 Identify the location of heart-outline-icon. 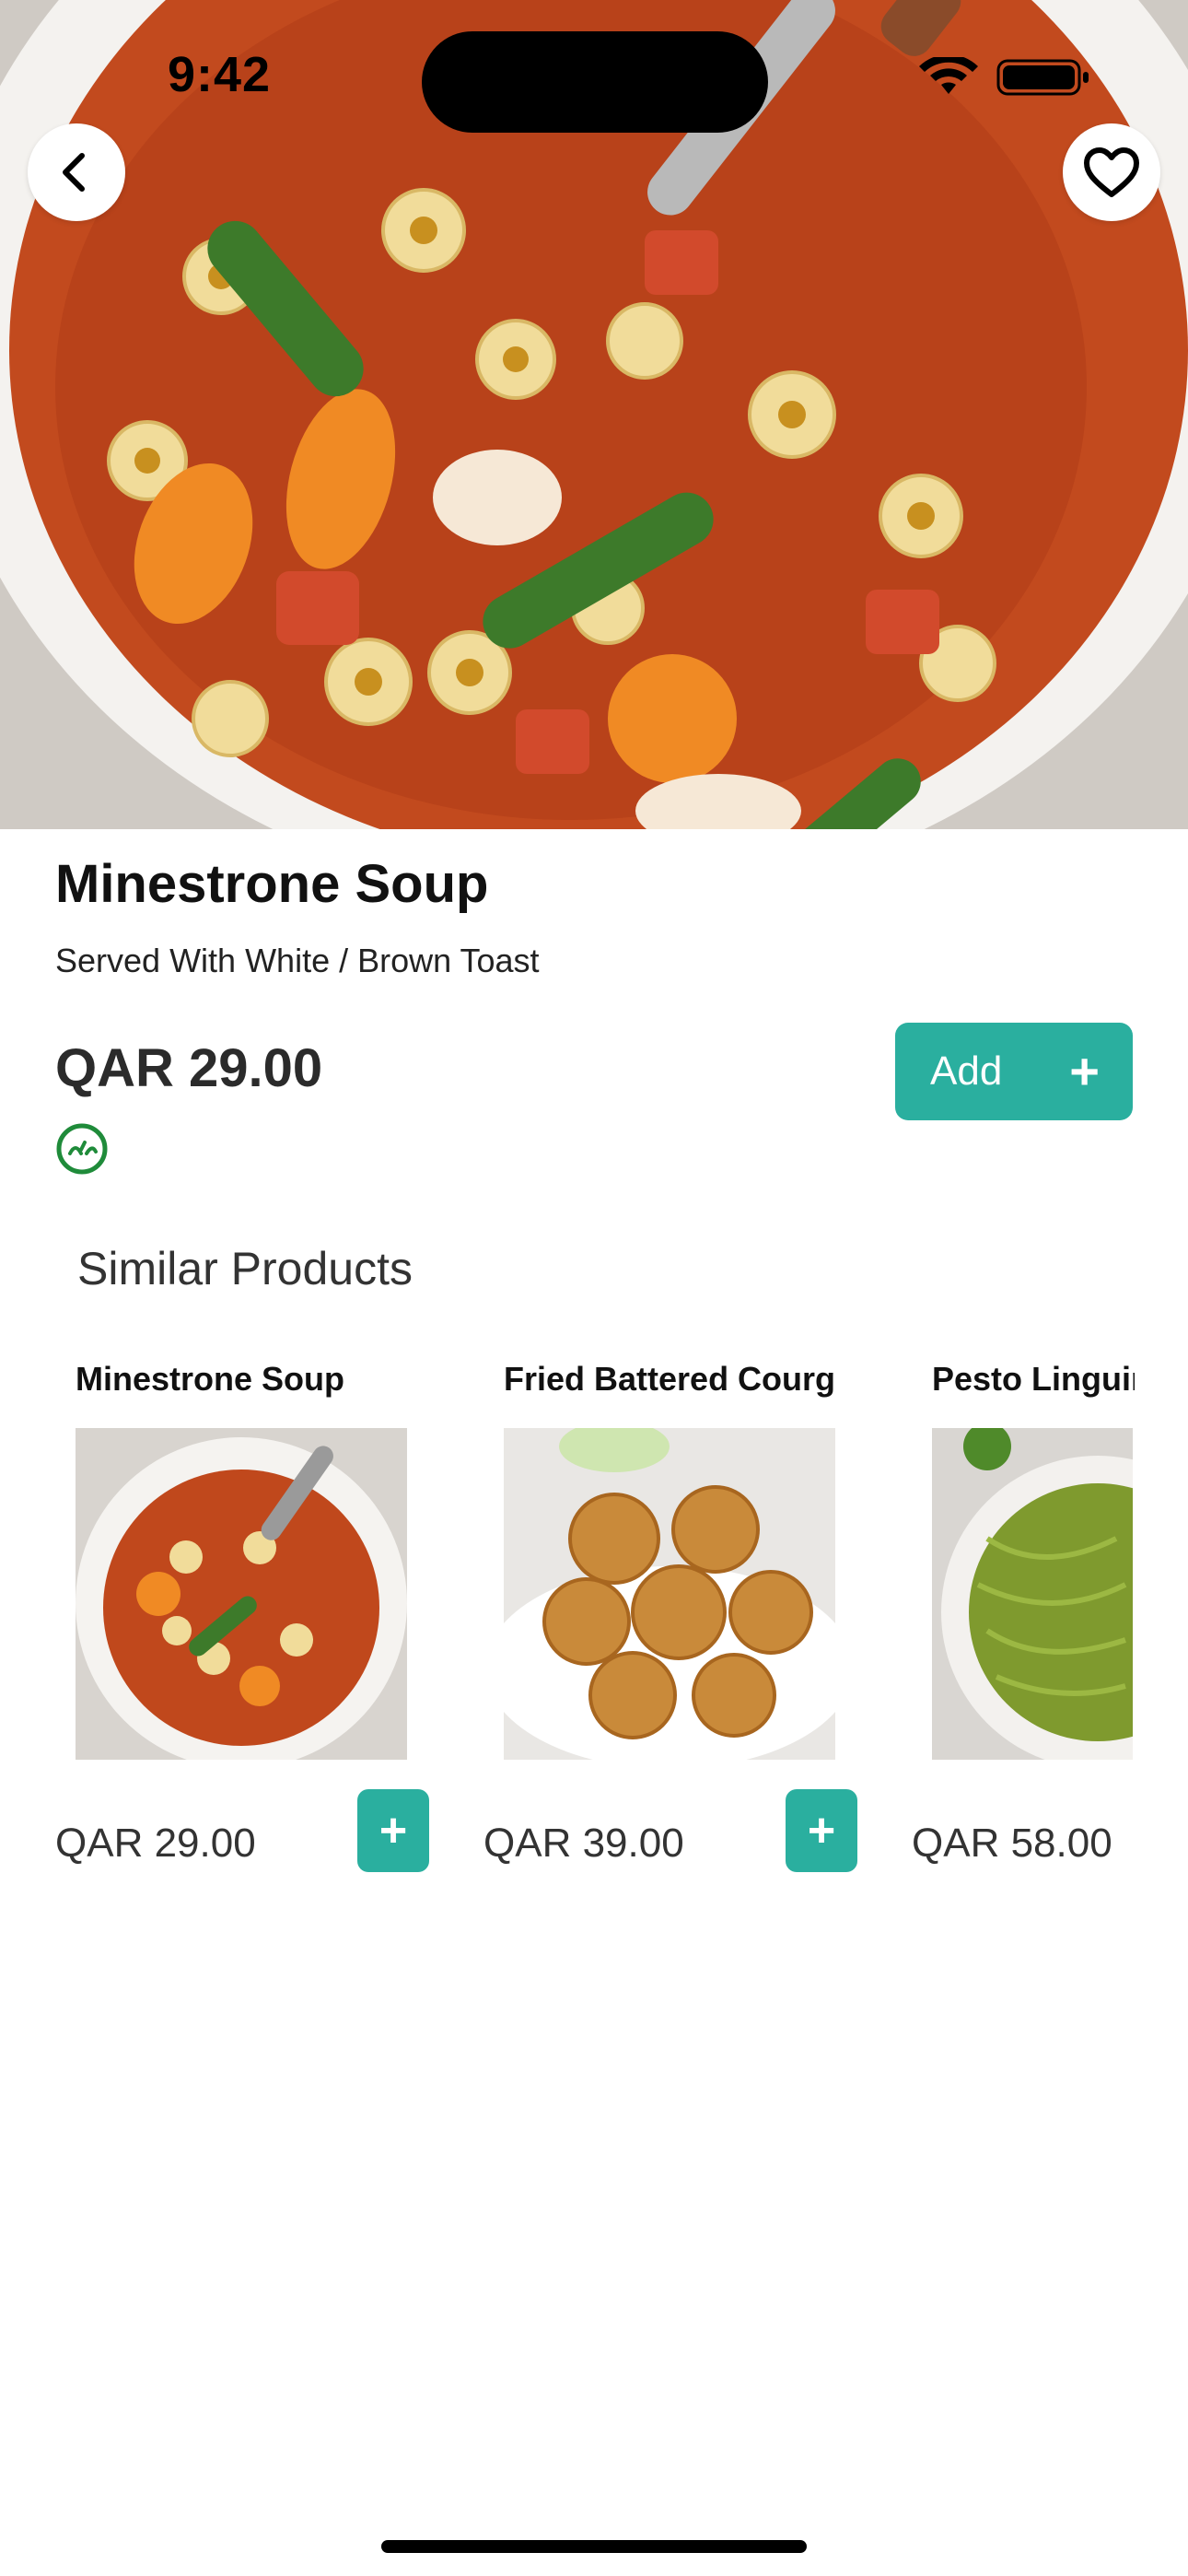
(1111, 172).